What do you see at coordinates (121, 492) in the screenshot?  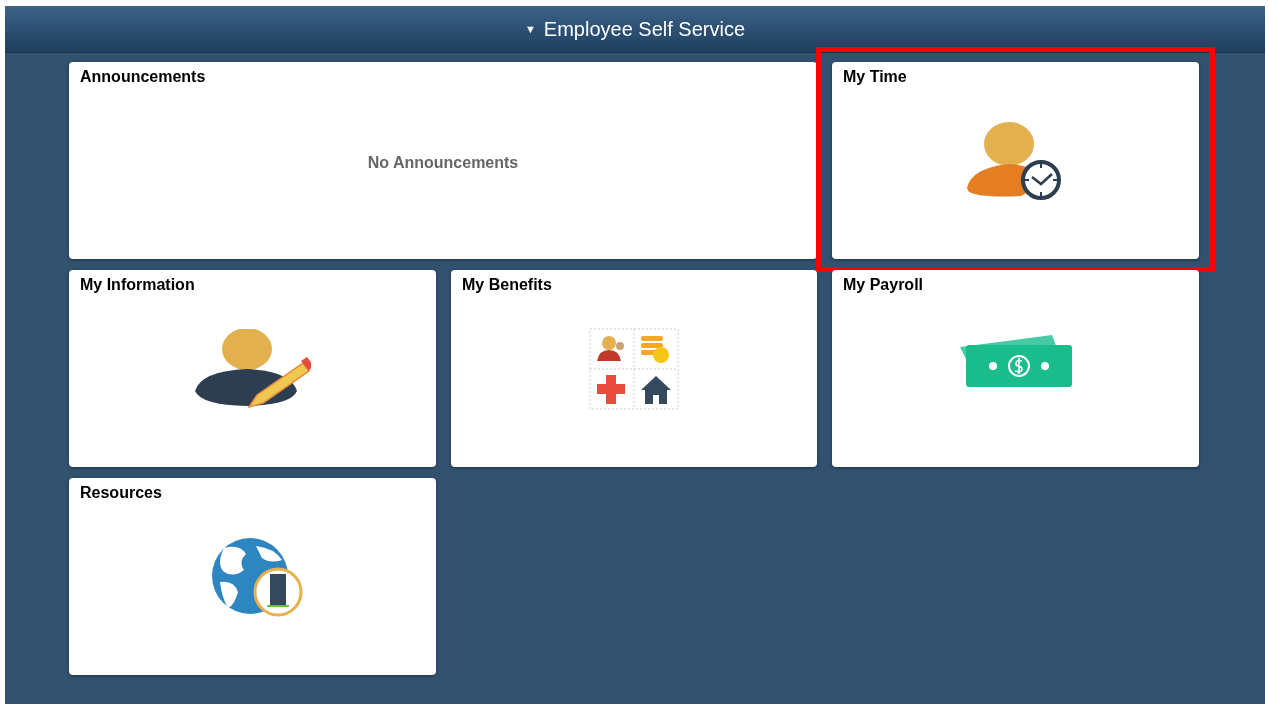 I see `tile-title: Resources` at bounding box center [121, 492].